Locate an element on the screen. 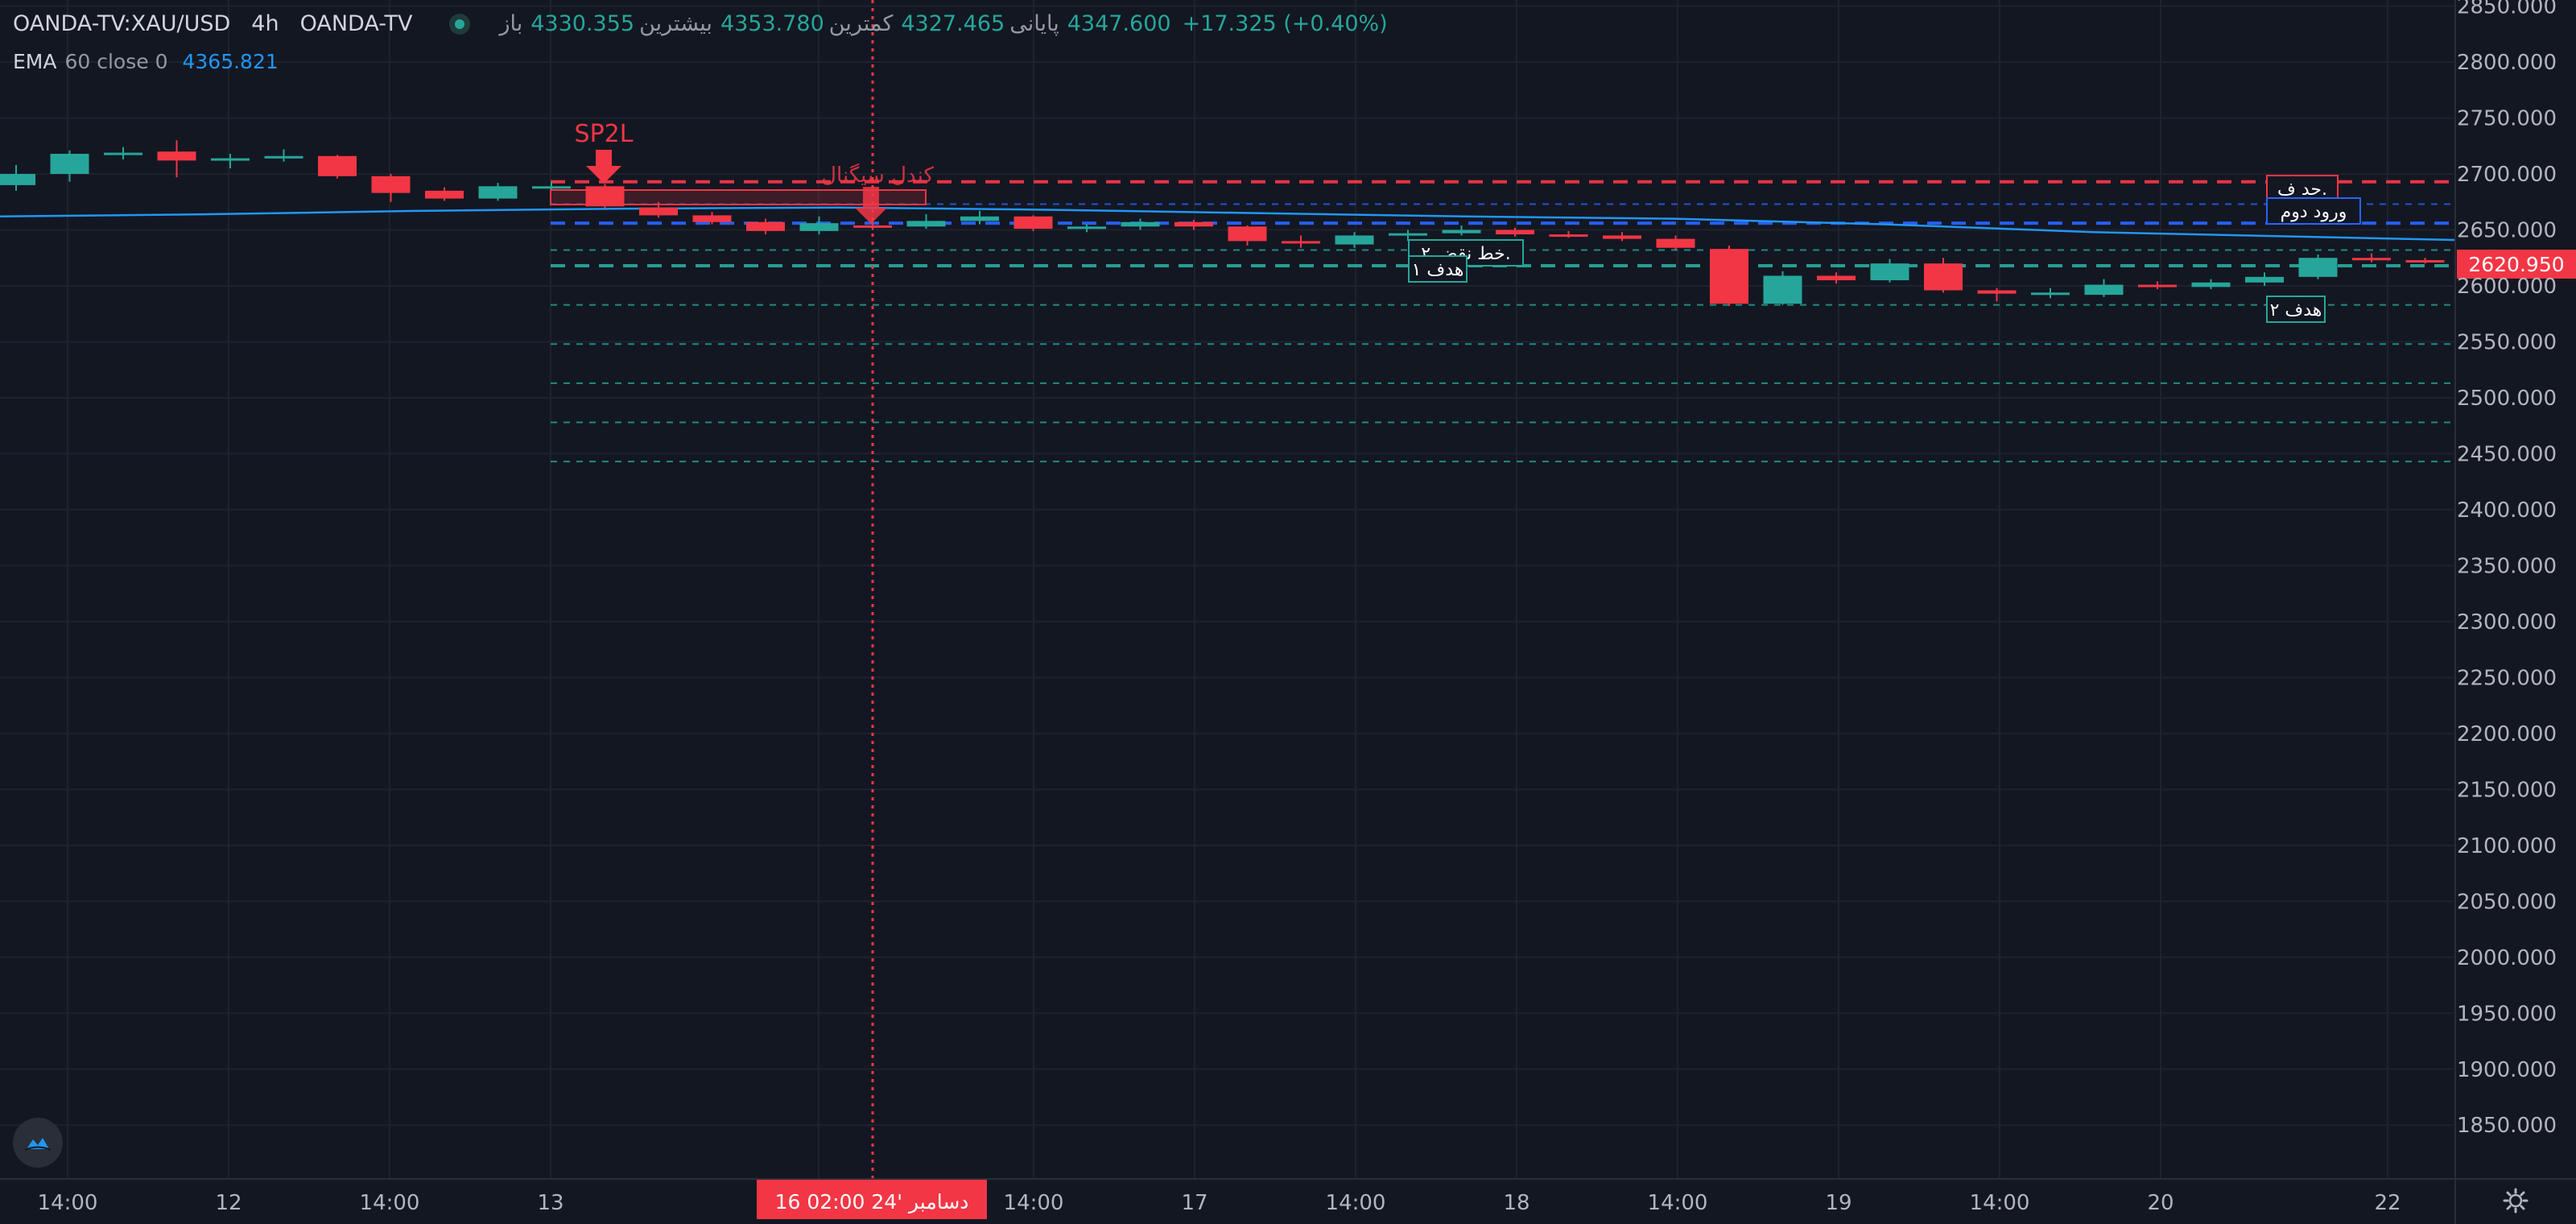 The height and width of the screenshot is (1224, 2576). symbol-name: OANDA-TV:XAU/USD is located at coordinates (121, 23).